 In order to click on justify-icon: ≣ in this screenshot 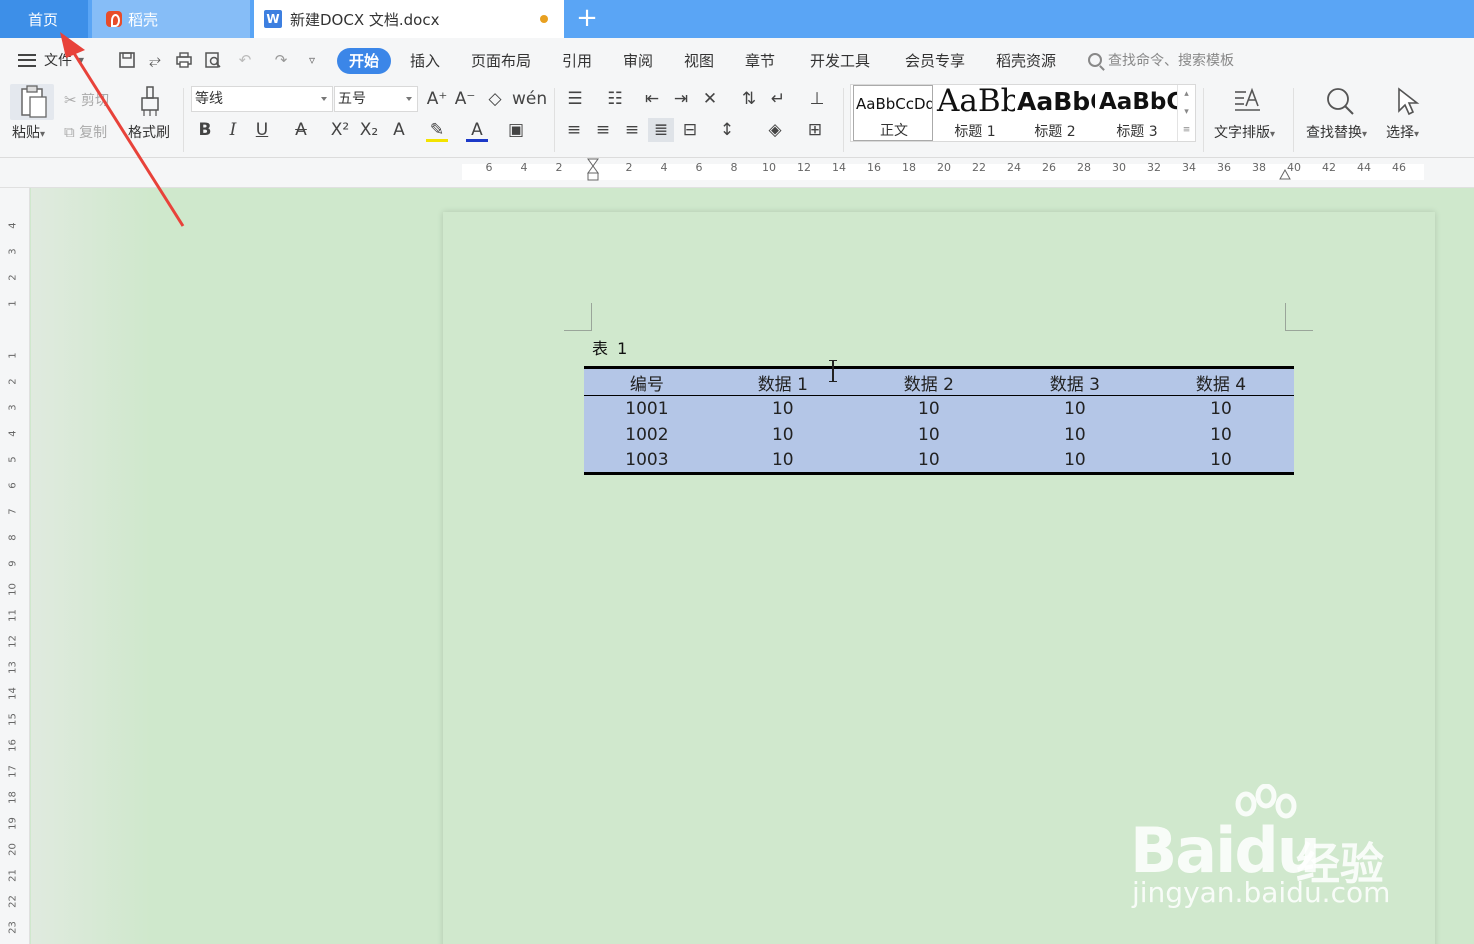, I will do `click(661, 130)`.